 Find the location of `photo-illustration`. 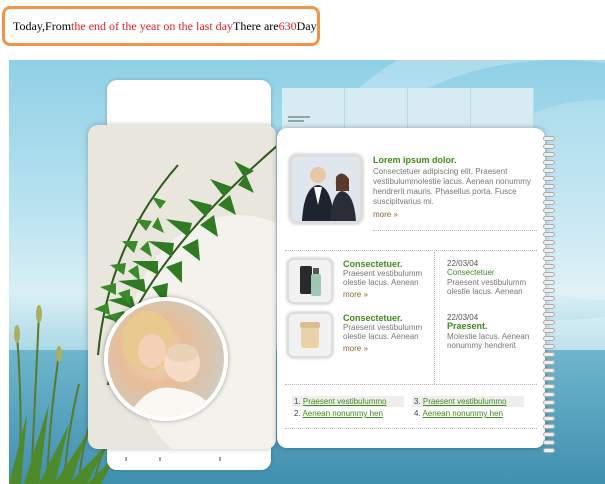

photo-illustration is located at coordinates (169, 364).